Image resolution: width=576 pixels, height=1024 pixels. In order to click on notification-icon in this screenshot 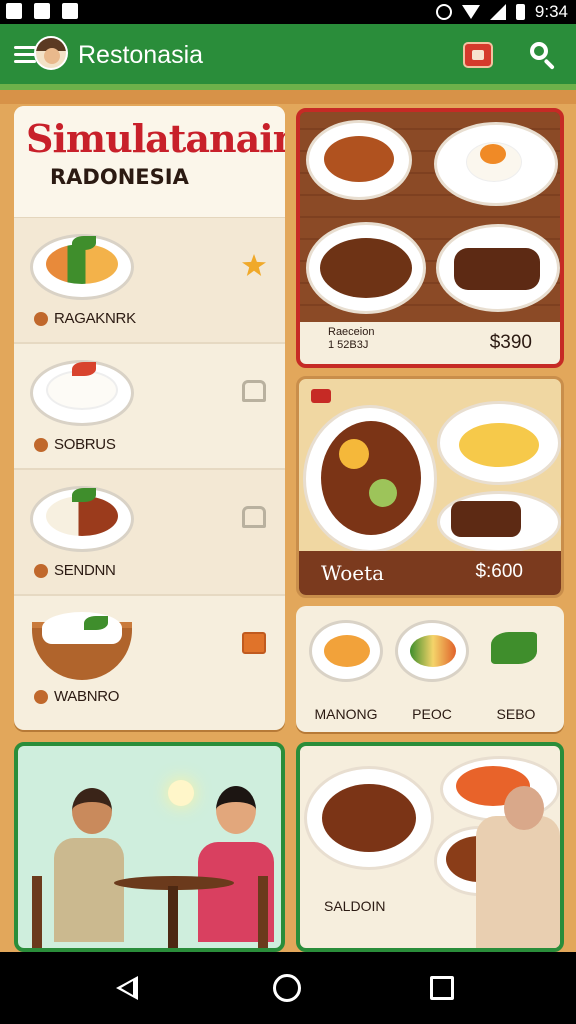, I will do `click(14, 11)`.